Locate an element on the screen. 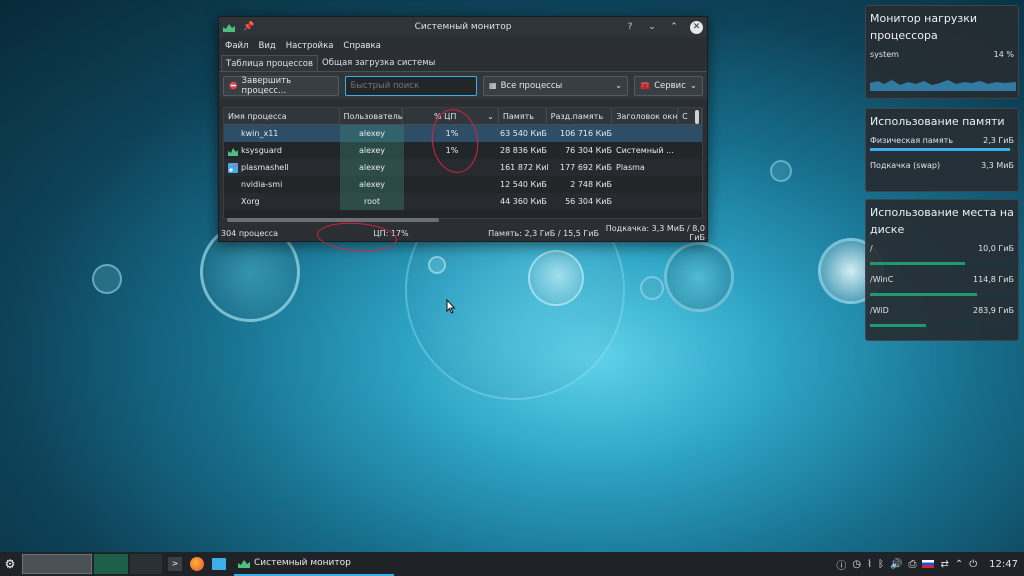 The width and height of the screenshot is (1024, 576). chevron-down-icon: ⌄ is located at coordinates (619, 85).